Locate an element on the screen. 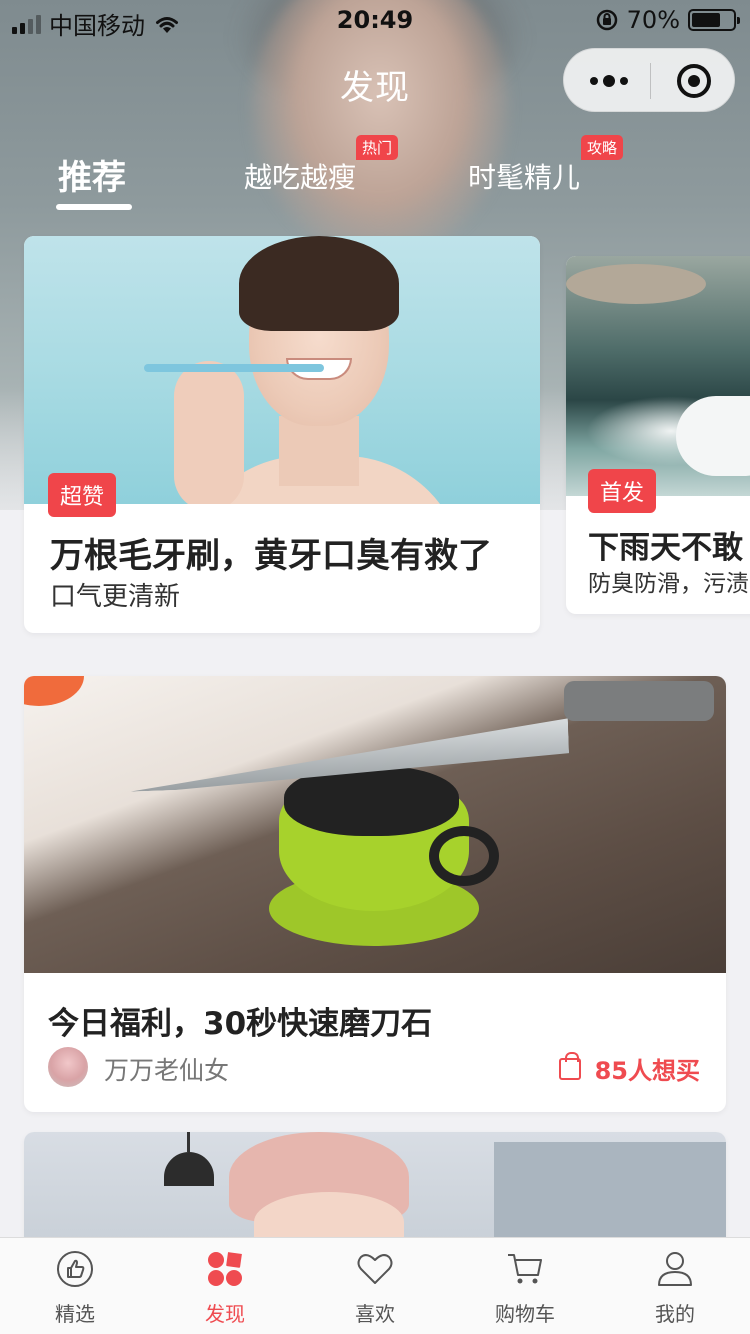 The image size is (750, 1334). tabbar-label: 精选 is located at coordinates (75, 1314).